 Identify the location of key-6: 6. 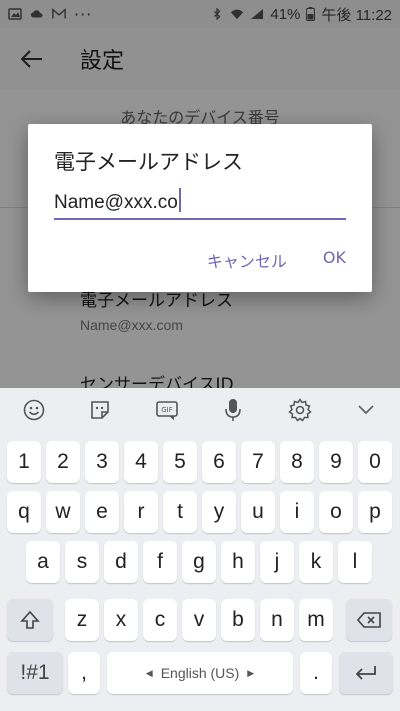
(219, 462).